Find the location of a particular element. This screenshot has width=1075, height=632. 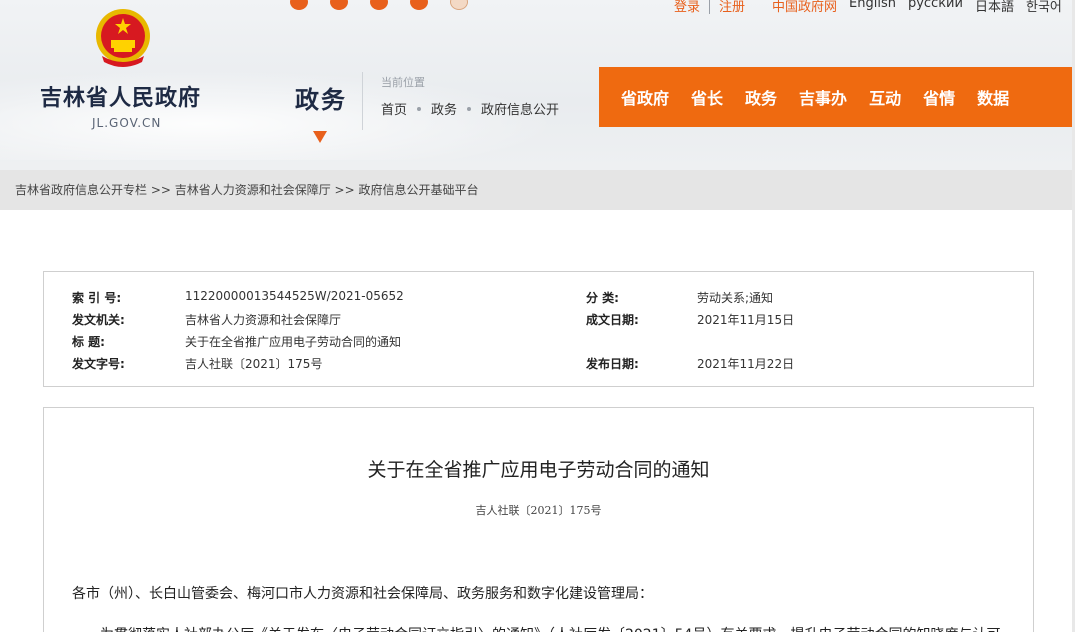

issuer-label: 发文机关: is located at coordinates (98, 320).